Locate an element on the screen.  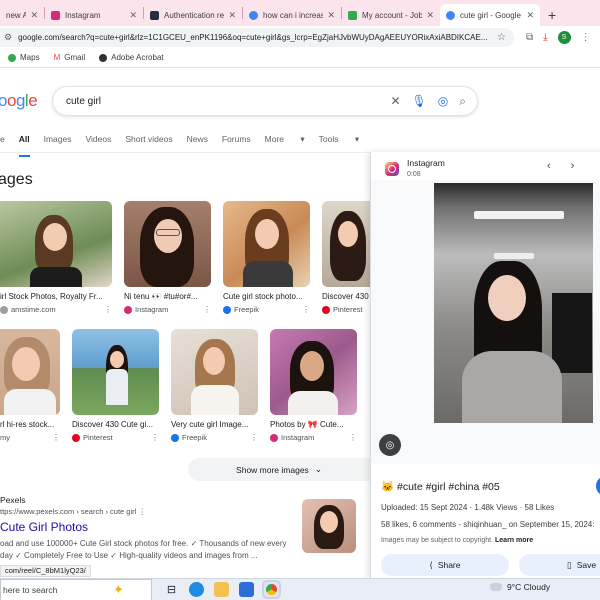
filter-more: More ▾ is located at coordinates (285, 142).